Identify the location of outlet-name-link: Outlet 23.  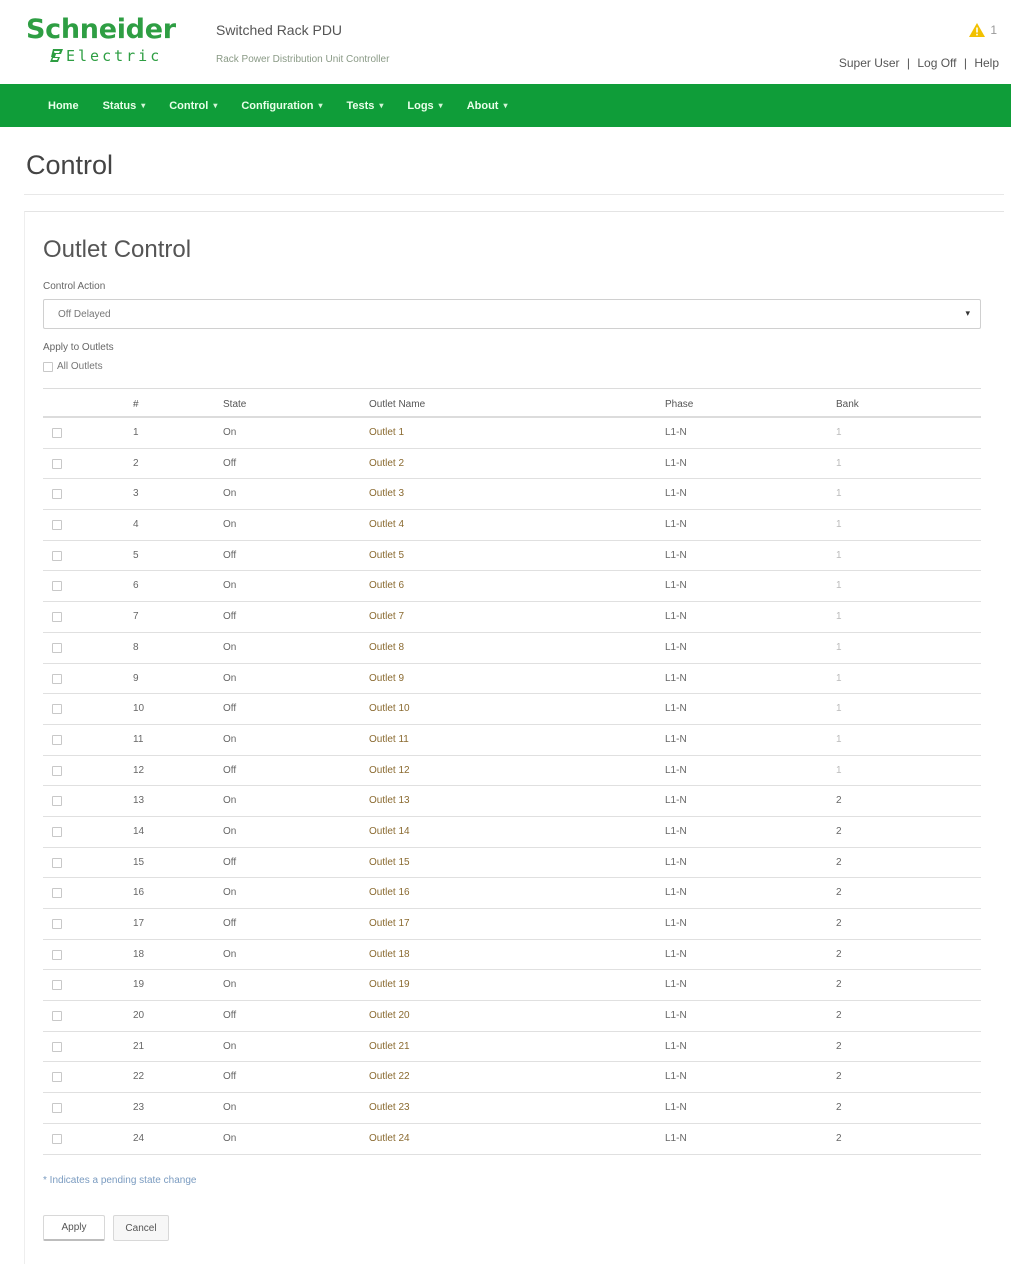
(389, 1107).